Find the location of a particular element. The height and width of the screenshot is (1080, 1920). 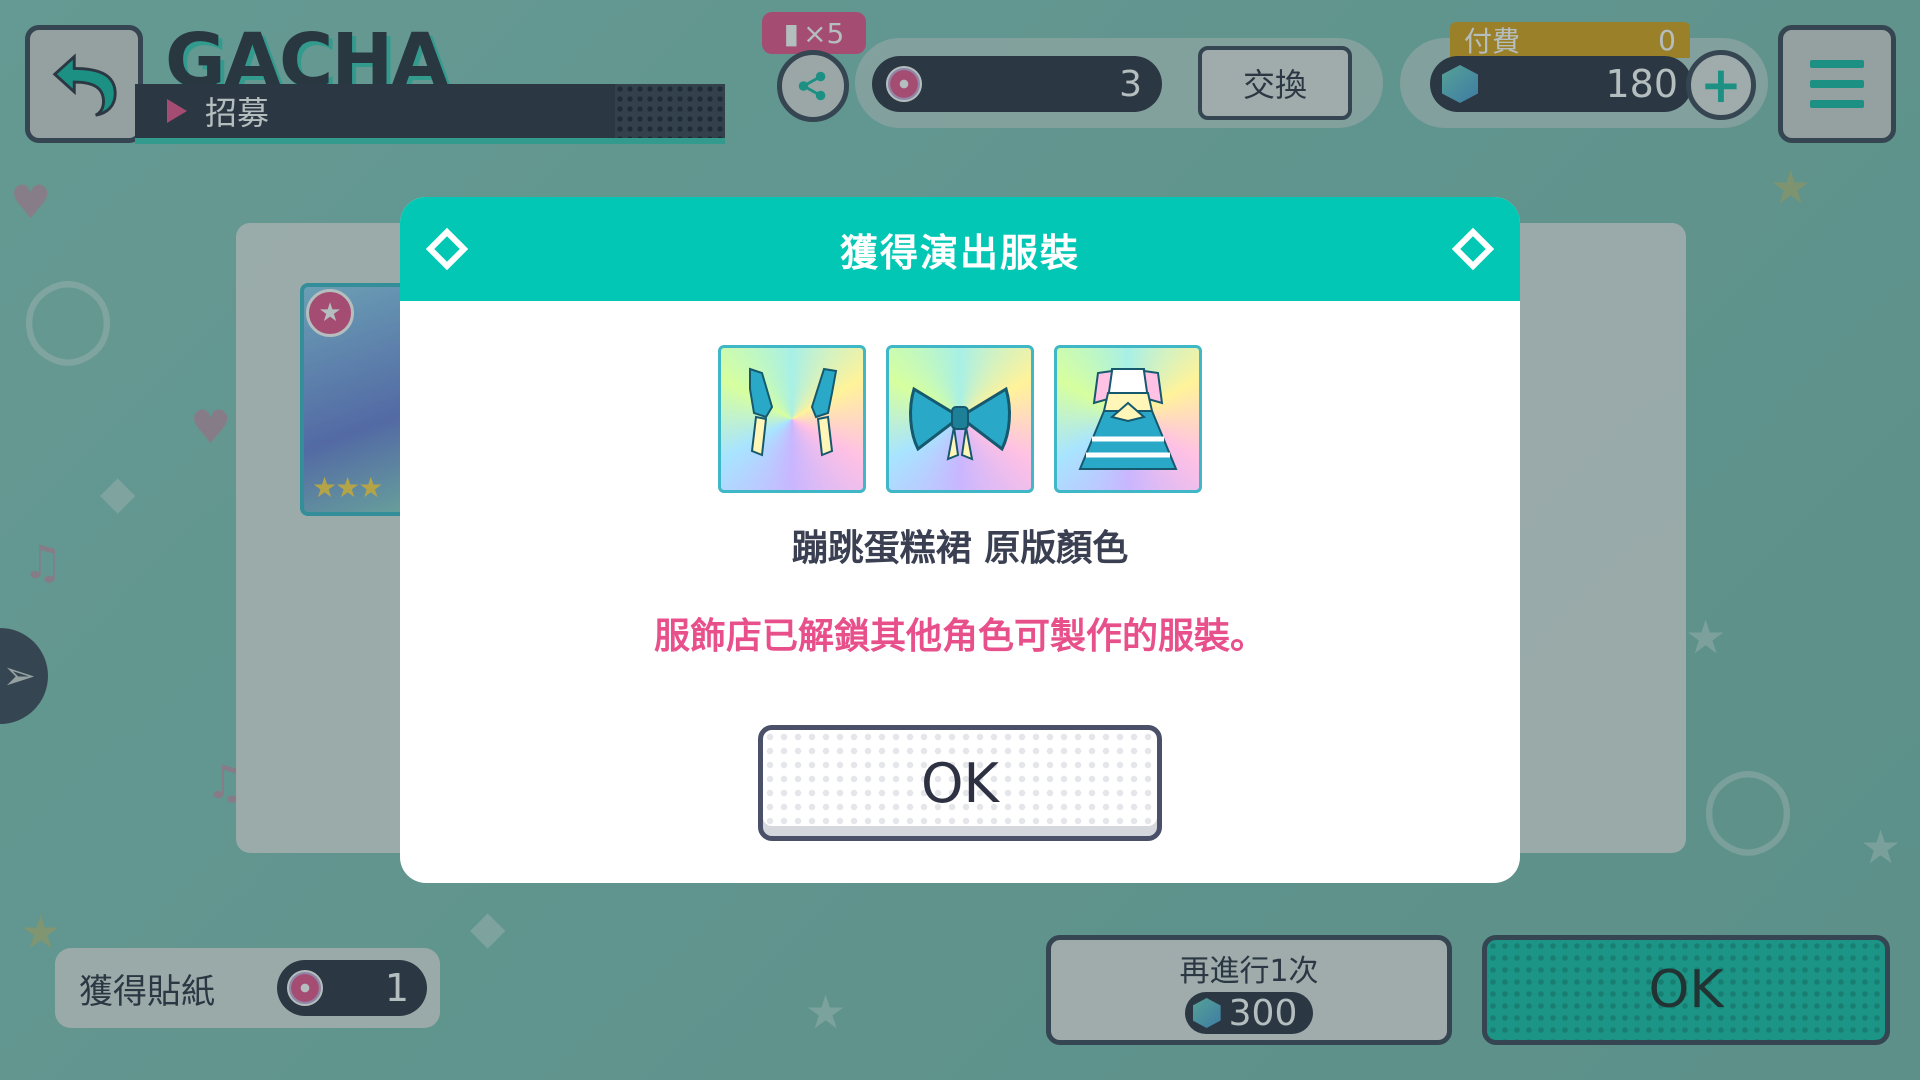

costume-items is located at coordinates (960, 419).